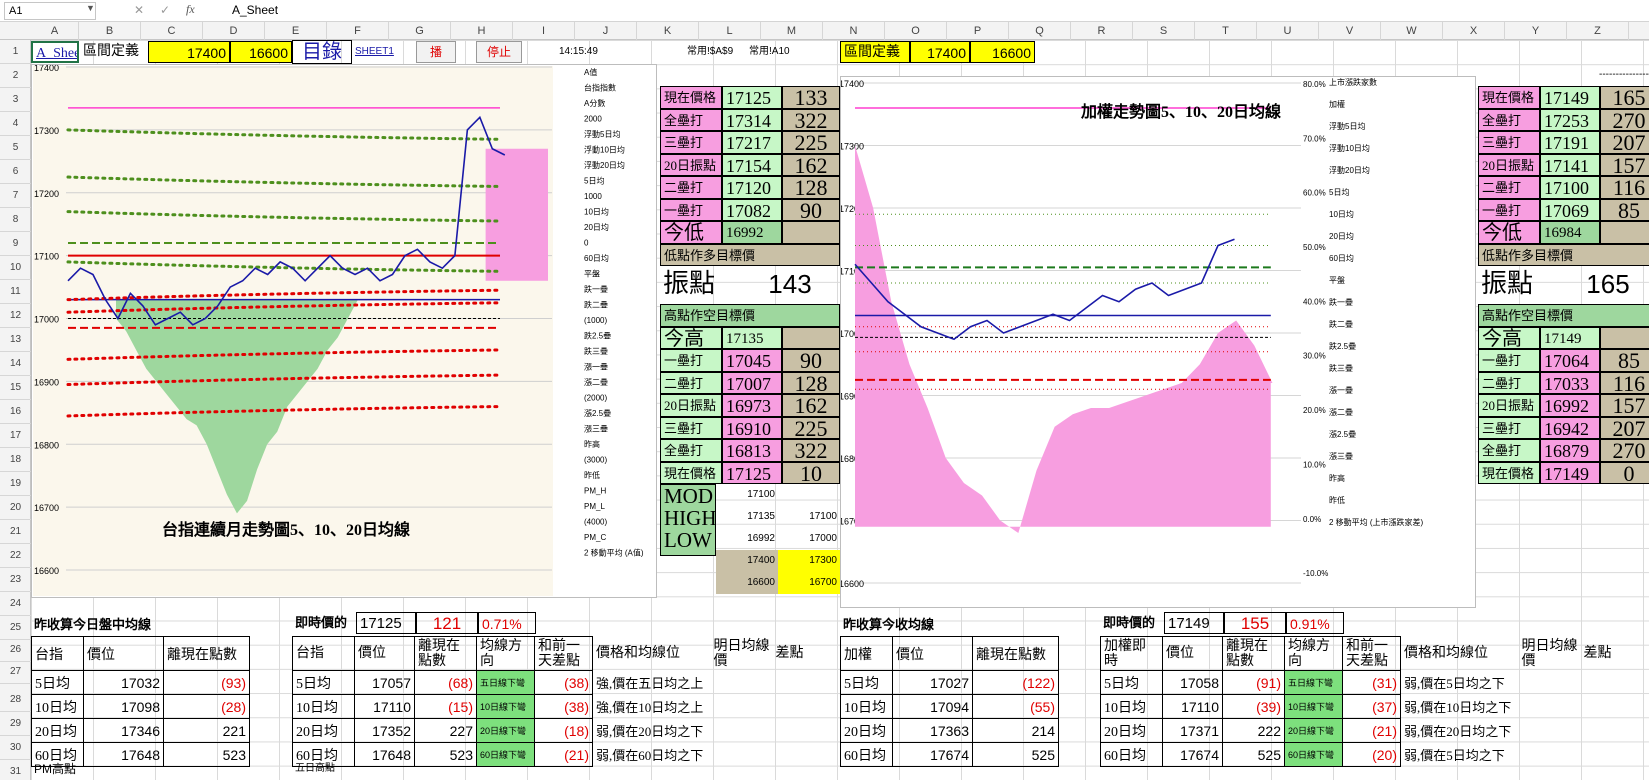 This screenshot has height=780, width=1649. I want to click on range-high-right: 17400, so click(940, 52).